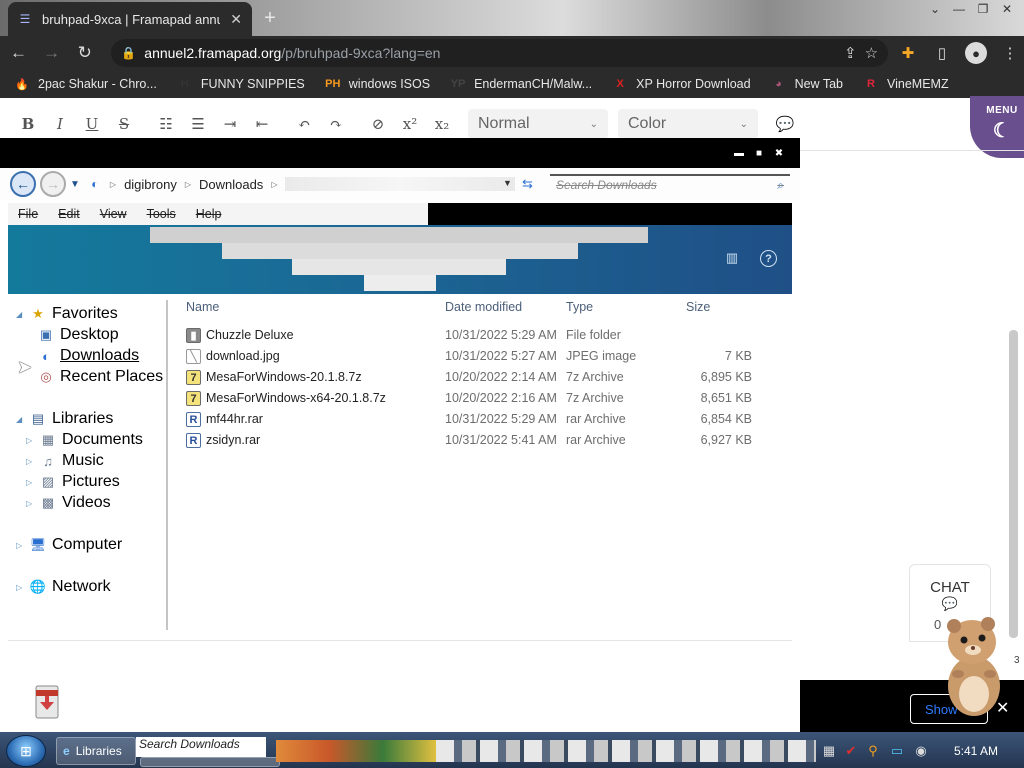 Image resolution: width=1024 pixels, height=768 pixels. Describe the element at coordinates (236, 19) in the screenshot. I see `tab-close-icon: ✕` at that location.